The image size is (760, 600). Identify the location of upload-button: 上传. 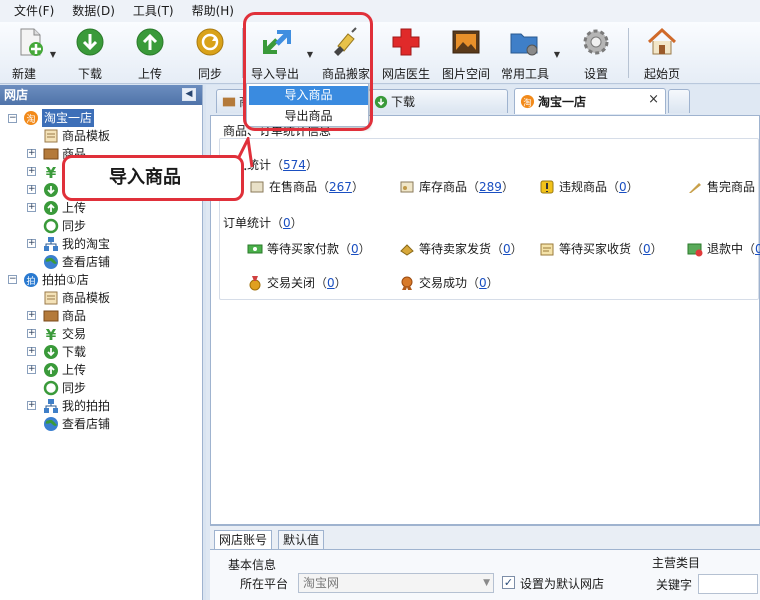
(150, 53).